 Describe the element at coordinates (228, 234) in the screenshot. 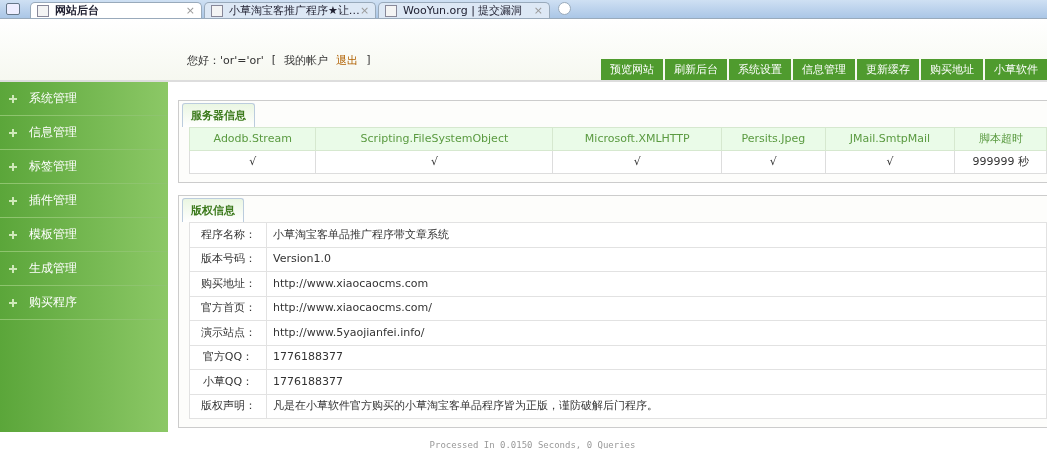

I see `row-label: 程序名称：` at that location.